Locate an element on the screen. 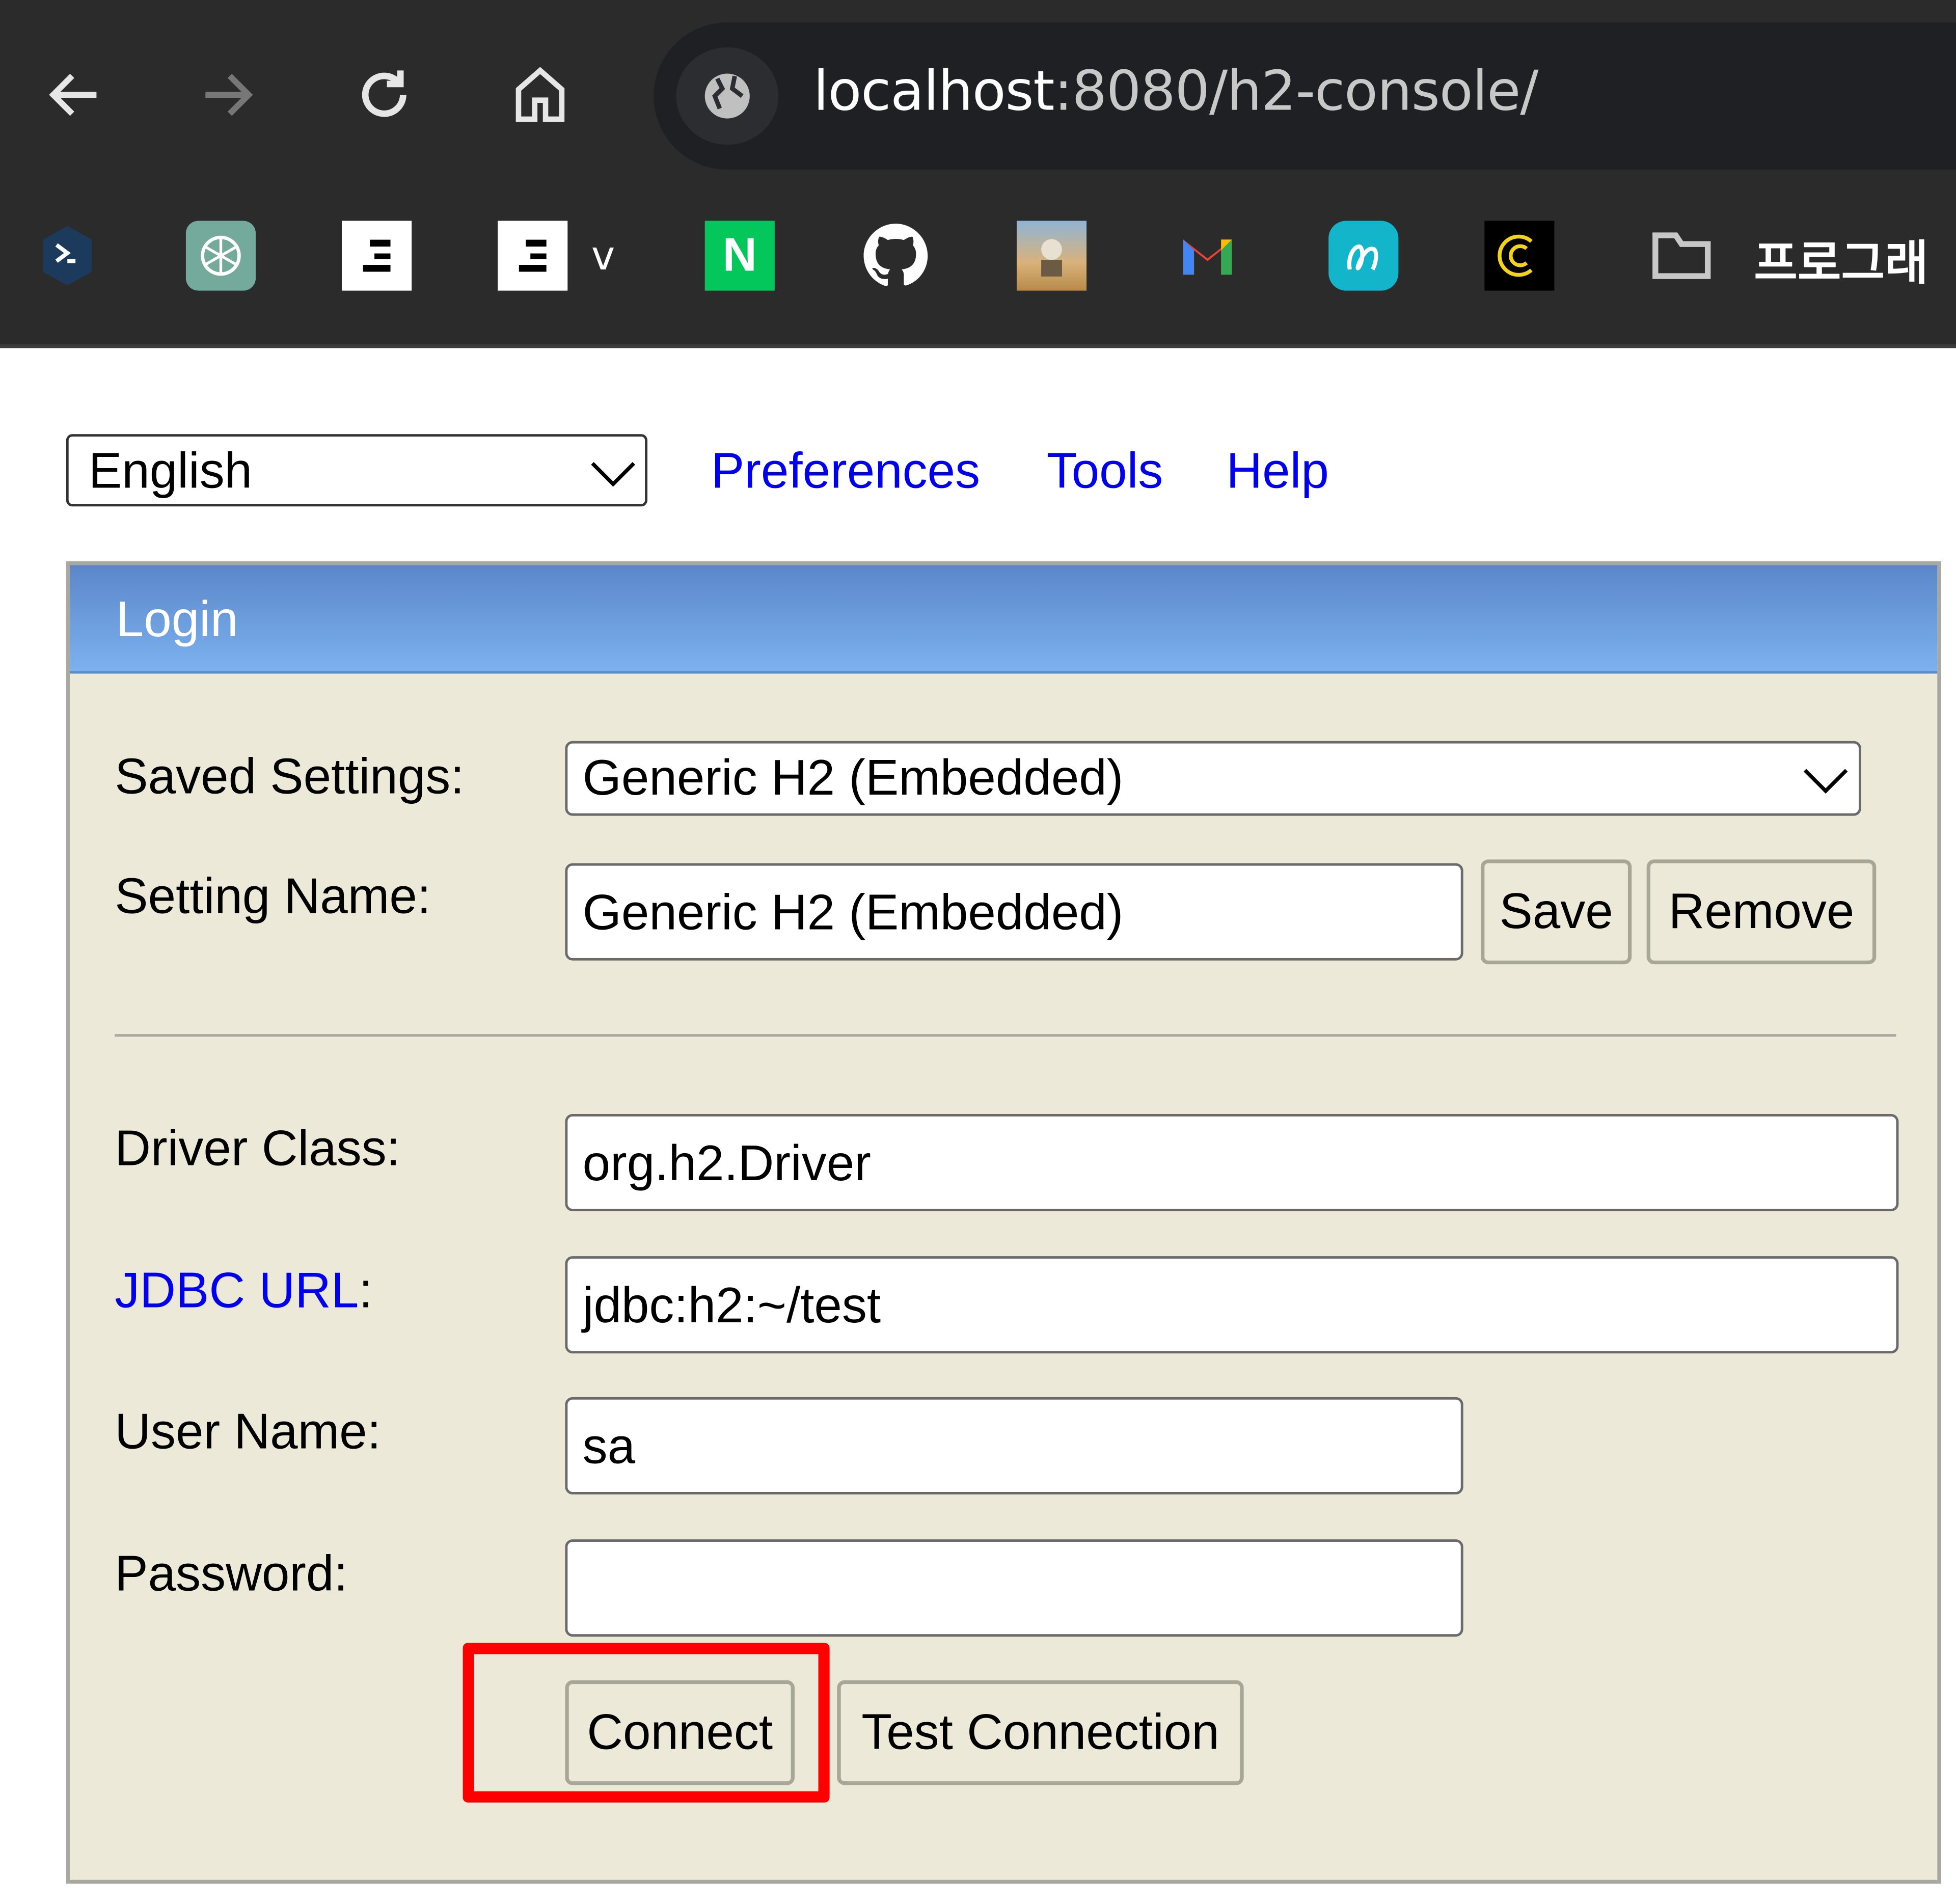 The height and width of the screenshot is (1904, 1956). bookmark-folder is located at coordinates (1682, 255).